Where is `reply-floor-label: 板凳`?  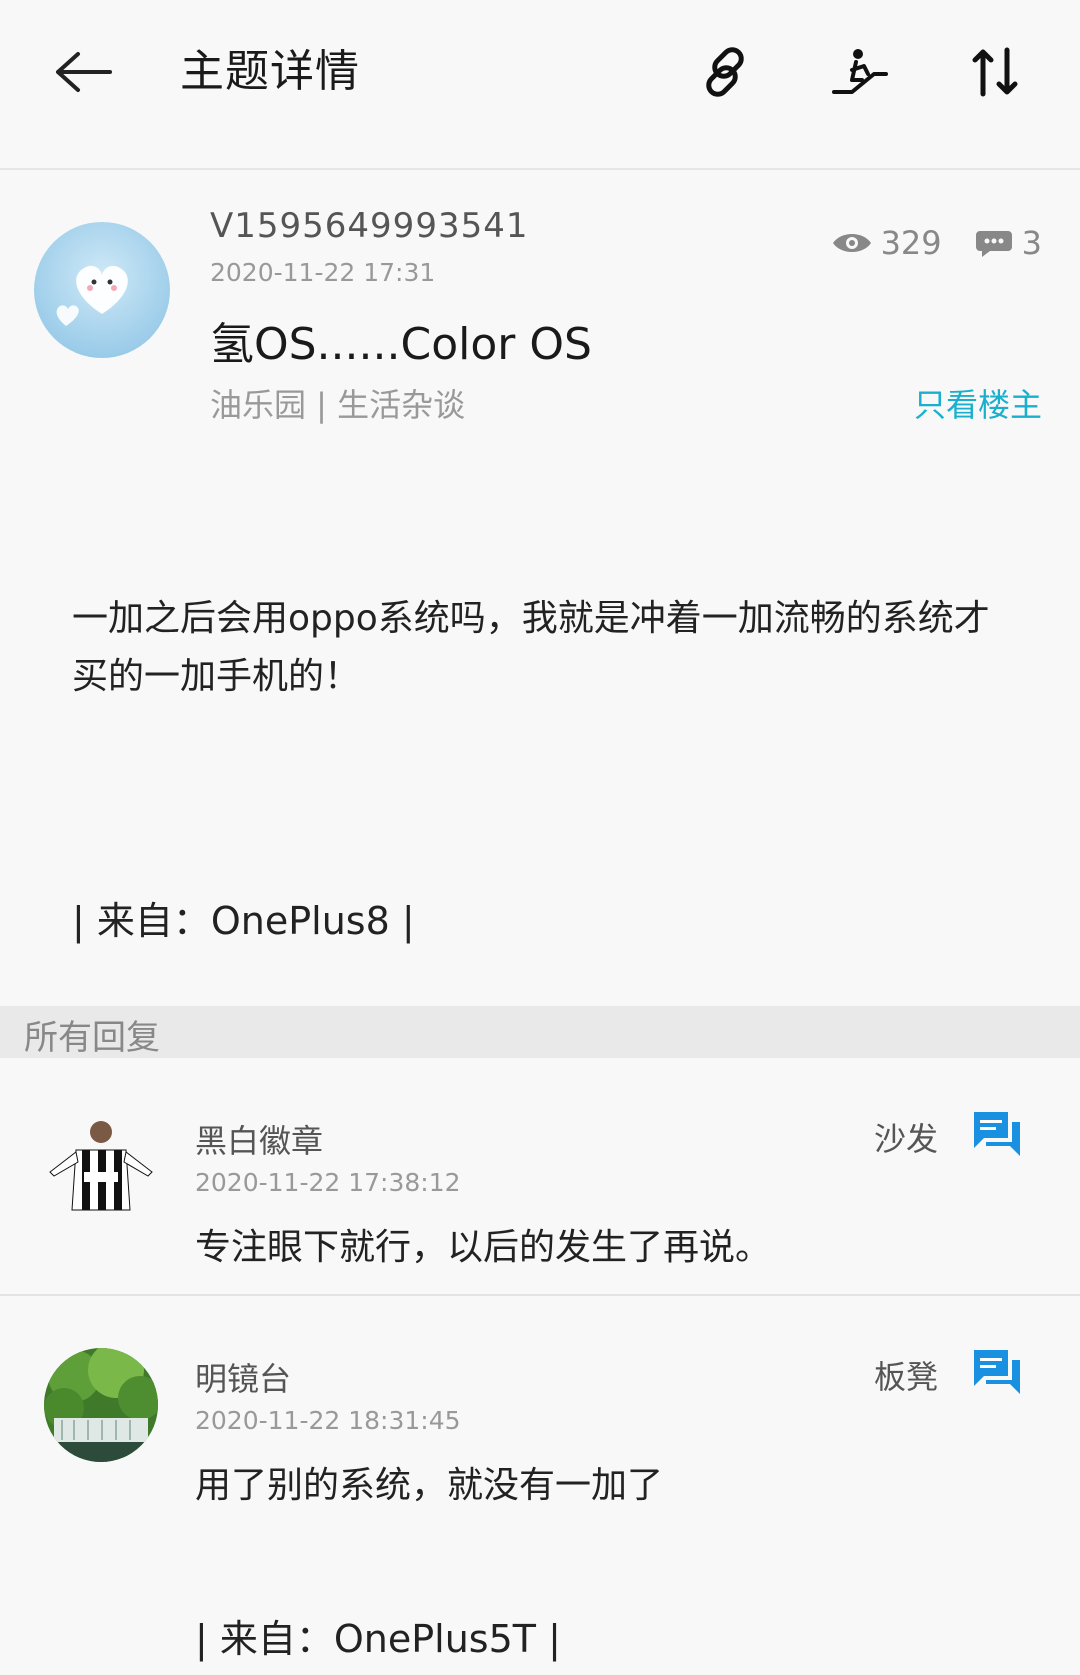 reply-floor-label: 板凳 is located at coordinates (905, 1377).